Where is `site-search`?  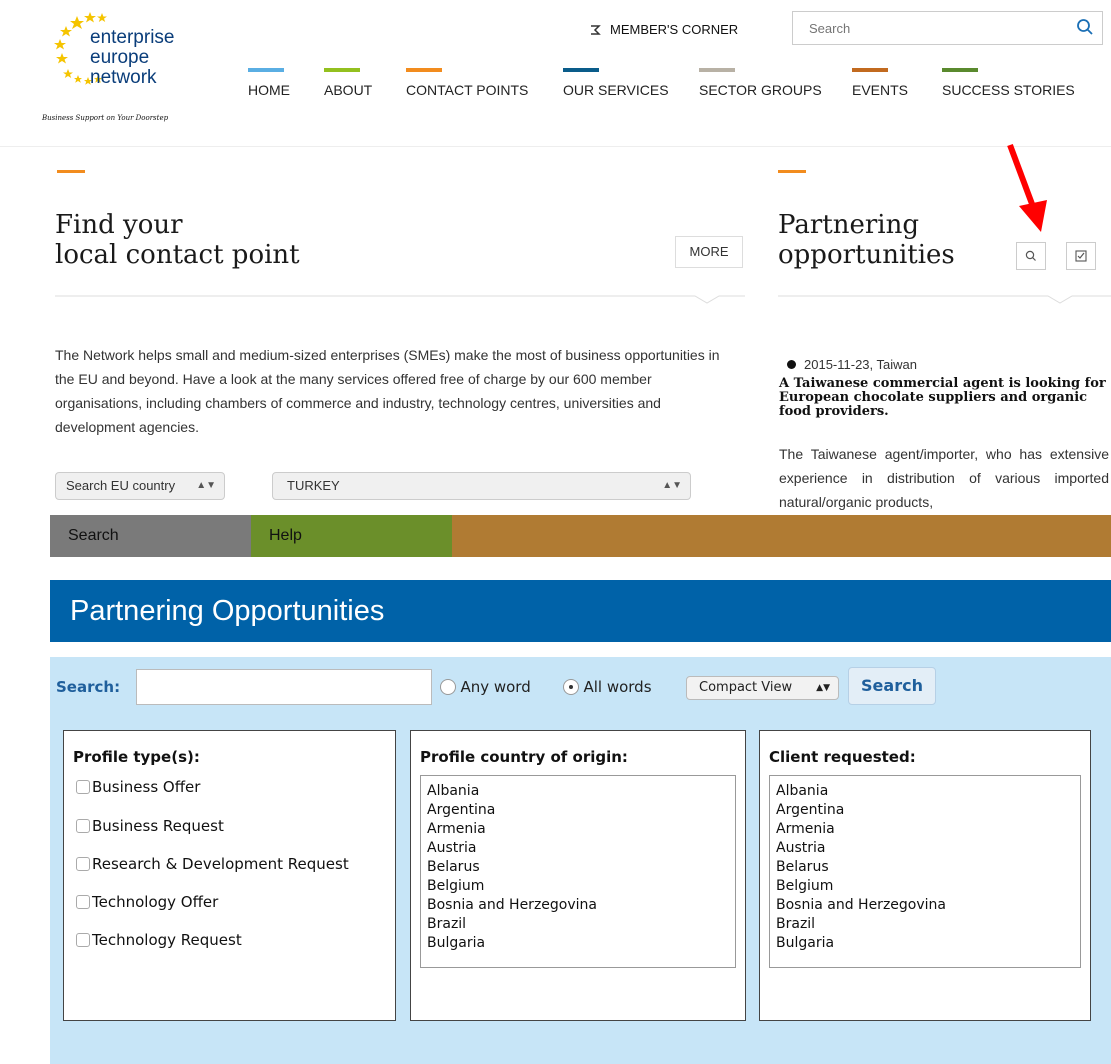 site-search is located at coordinates (947, 28).